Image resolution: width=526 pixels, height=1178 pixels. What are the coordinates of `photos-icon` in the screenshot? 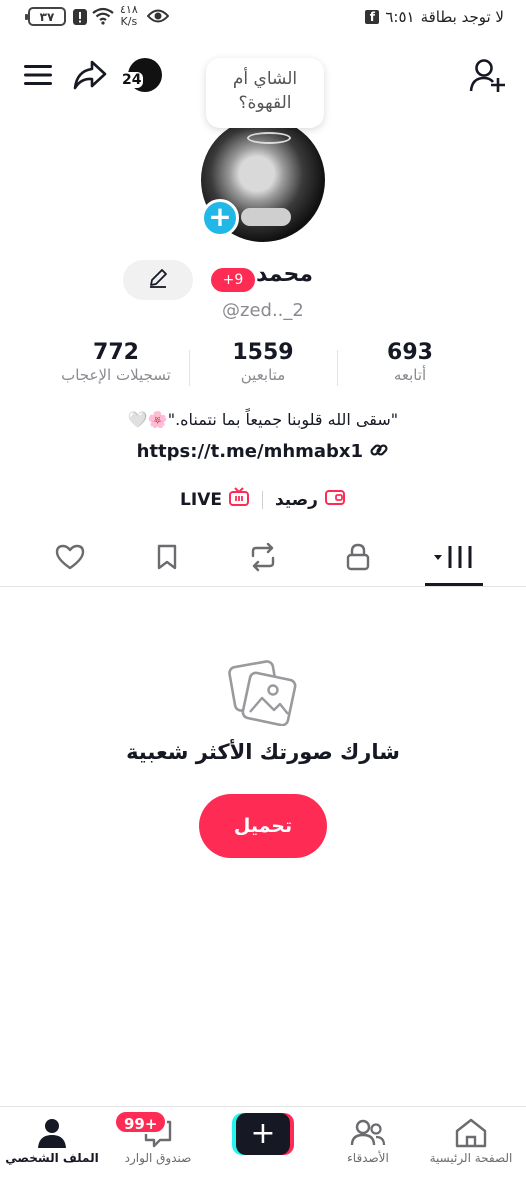 It's located at (263, 695).